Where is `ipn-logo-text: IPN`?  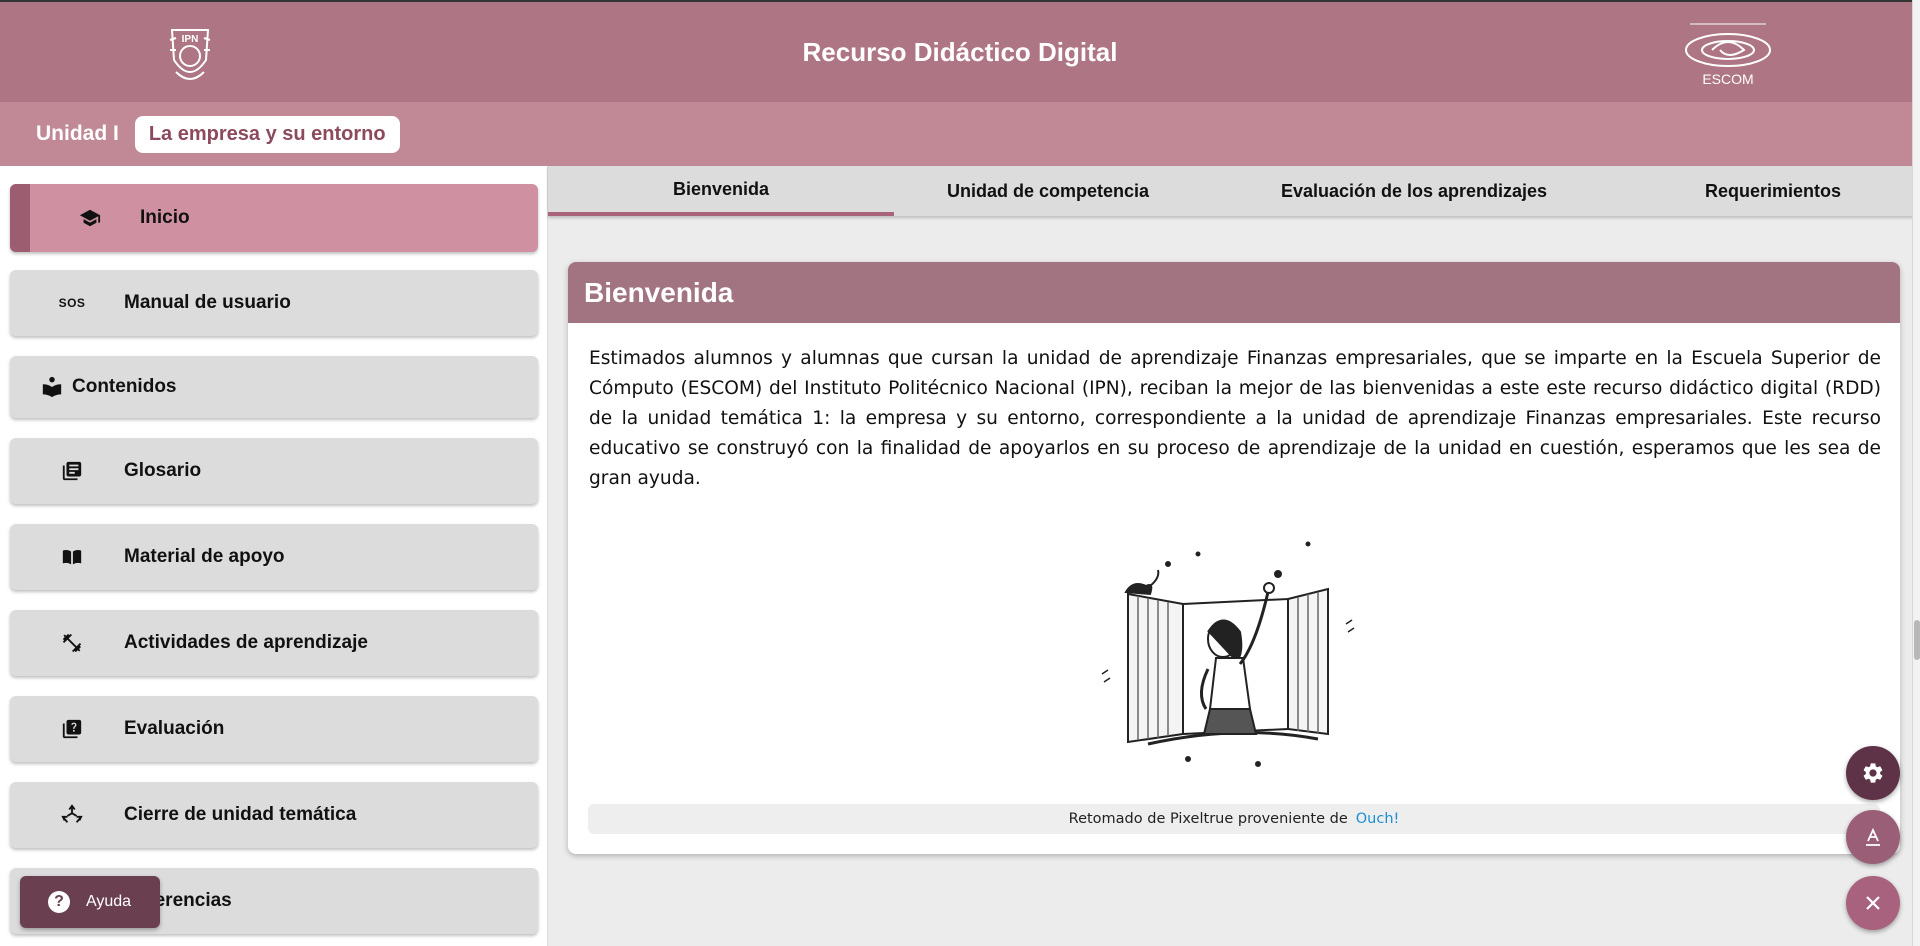 ipn-logo-text: IPN is located at coordinates (190, 39).